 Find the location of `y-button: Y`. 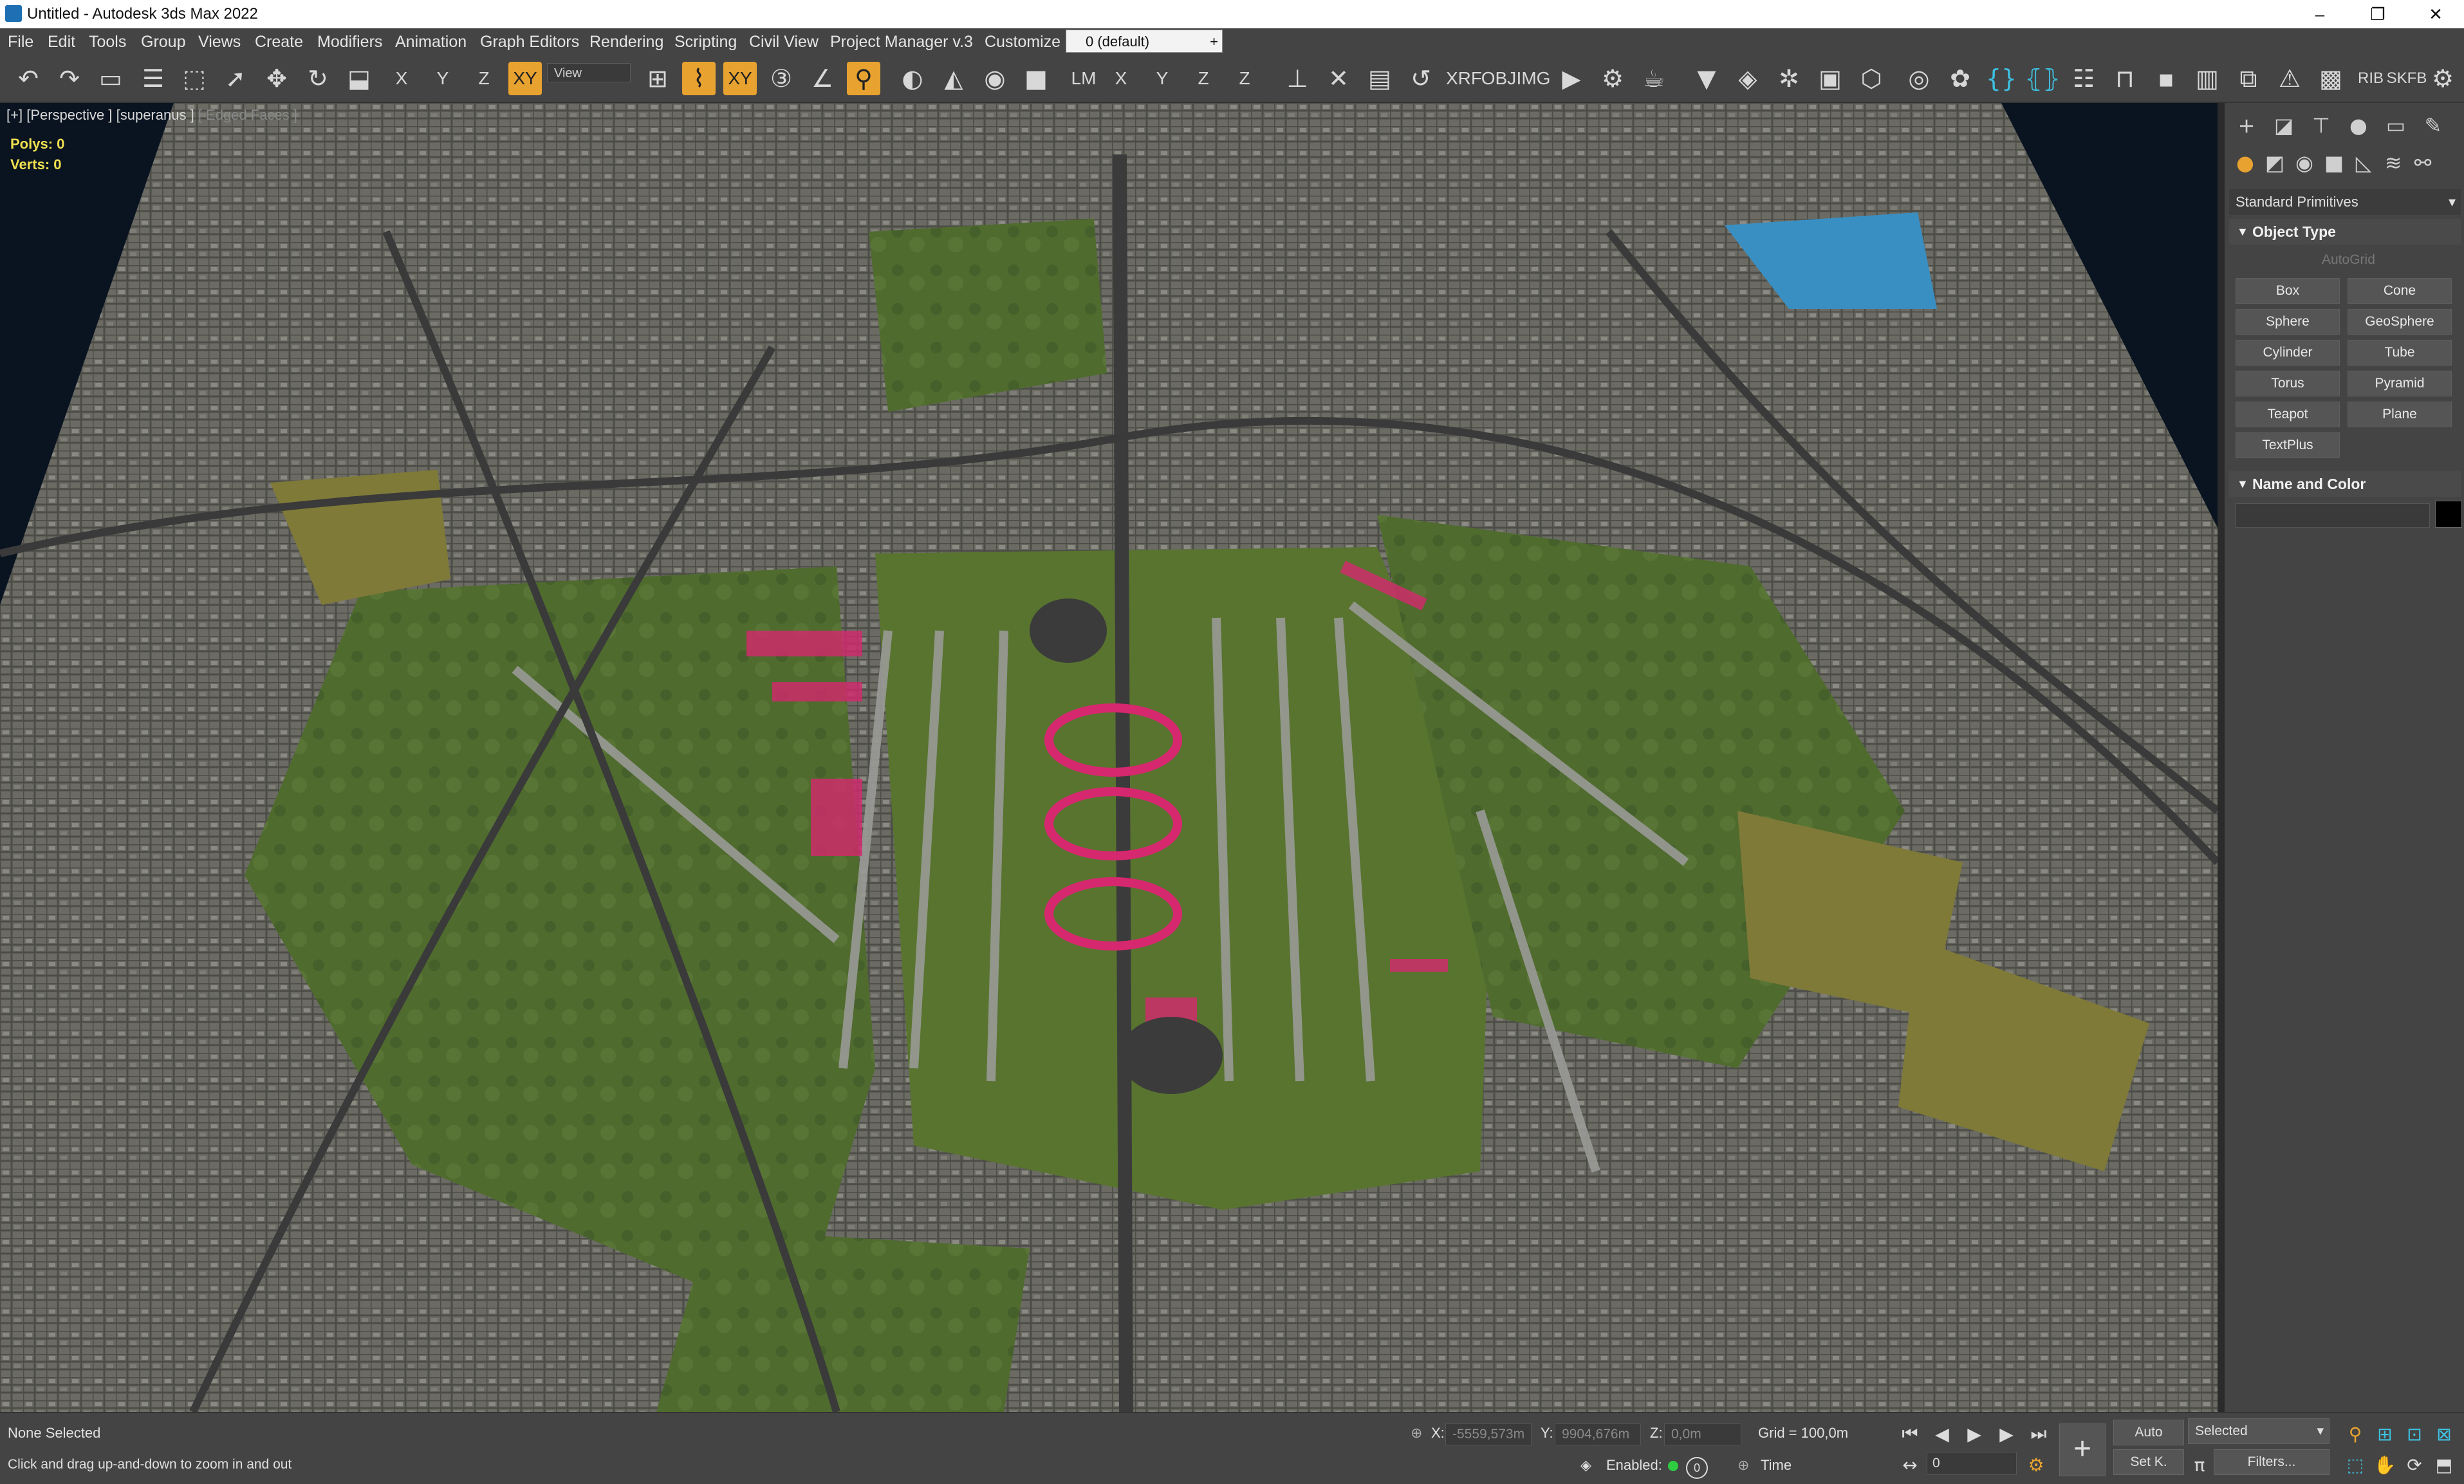

y-button: Y is located at coordinates (1162, 78).